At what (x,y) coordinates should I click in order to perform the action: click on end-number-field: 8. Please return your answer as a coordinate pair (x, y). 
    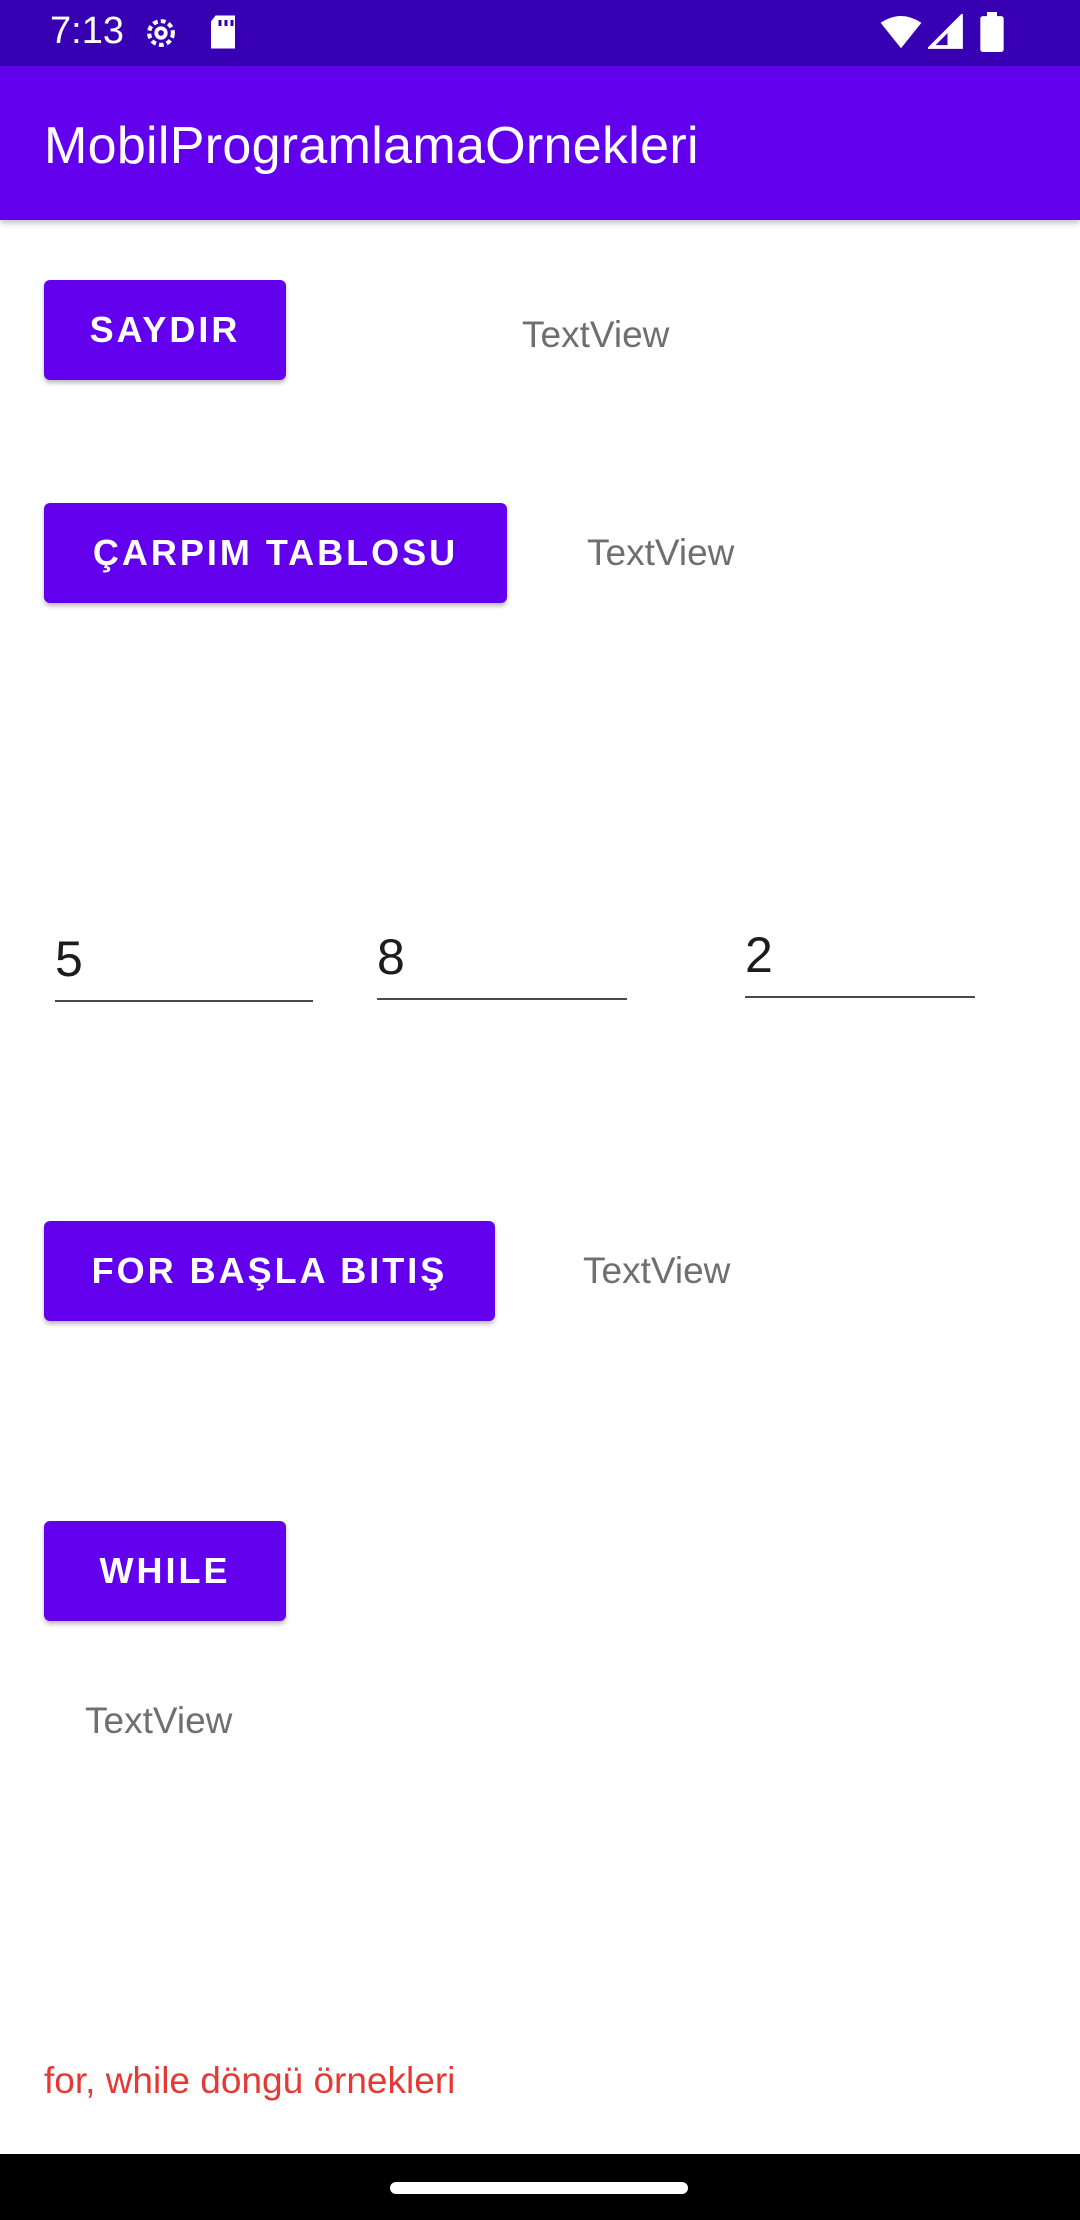
    Looking at the image, I should click on (502, 964).